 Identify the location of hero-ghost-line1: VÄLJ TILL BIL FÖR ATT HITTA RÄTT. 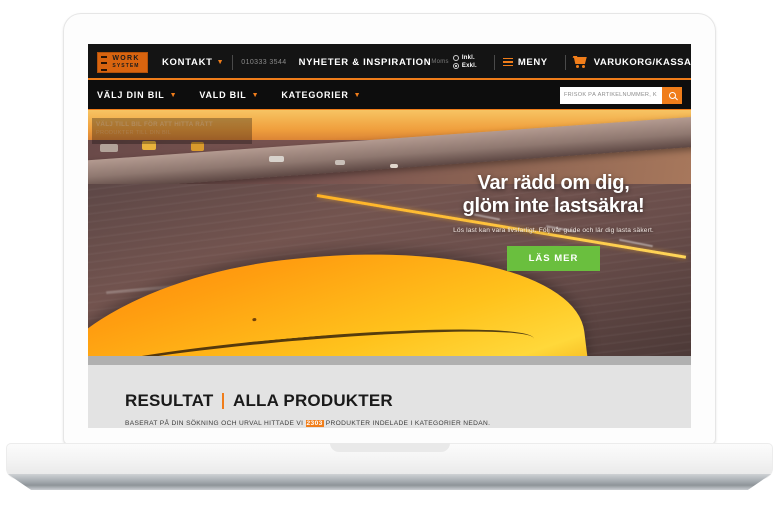
(154, 124).